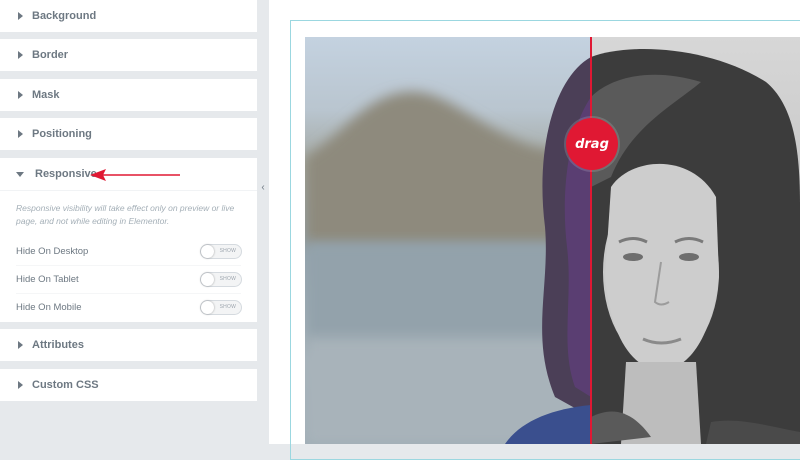 The width and height of the screenshot is (800, 460). I want to click on hide-on-tablet-row: Hide On Tablet SHOW, so click(129, 280).